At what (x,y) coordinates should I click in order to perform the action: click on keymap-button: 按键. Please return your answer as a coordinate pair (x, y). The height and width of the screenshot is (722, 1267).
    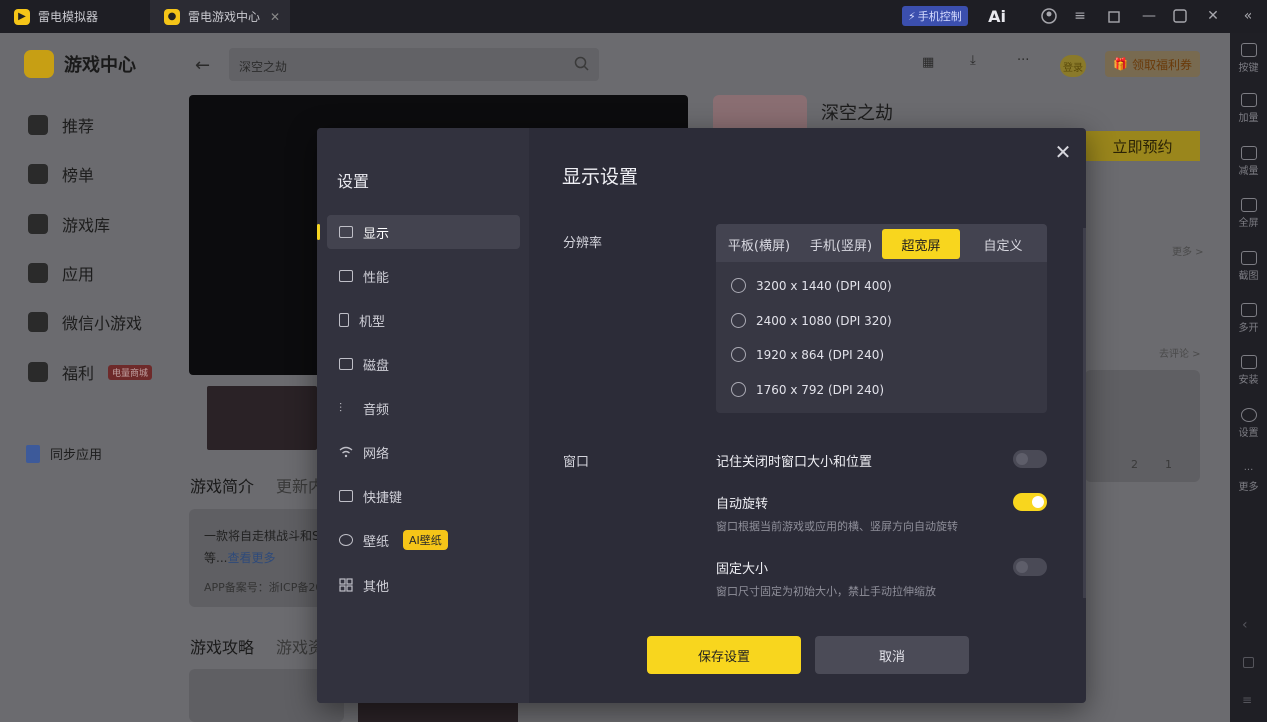
    Looking at the image, I should click on (1248, 58).